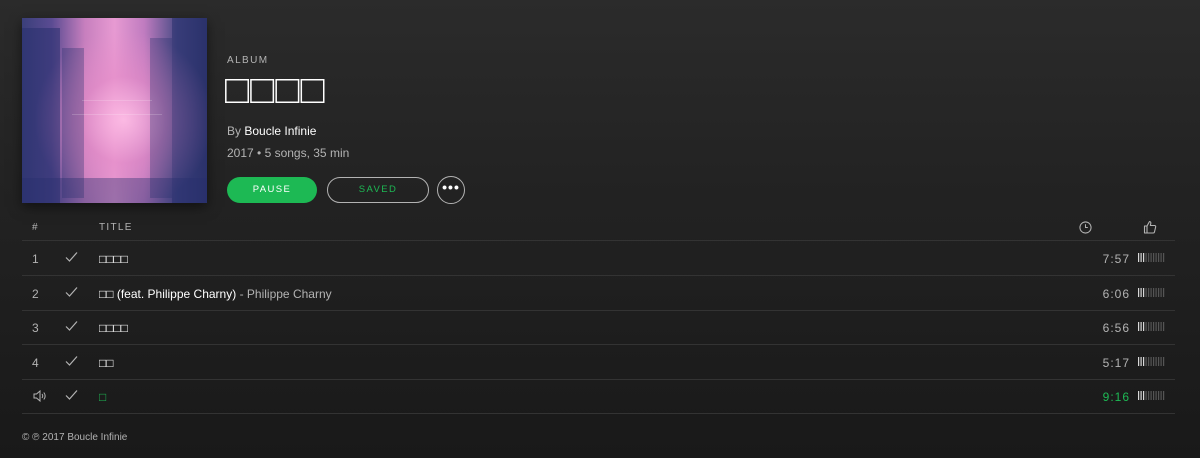  What do you see at coordinates (1150, 227) in the screenshot?
I see `thumbs-up-icon` at bounding box center [1150, 227].